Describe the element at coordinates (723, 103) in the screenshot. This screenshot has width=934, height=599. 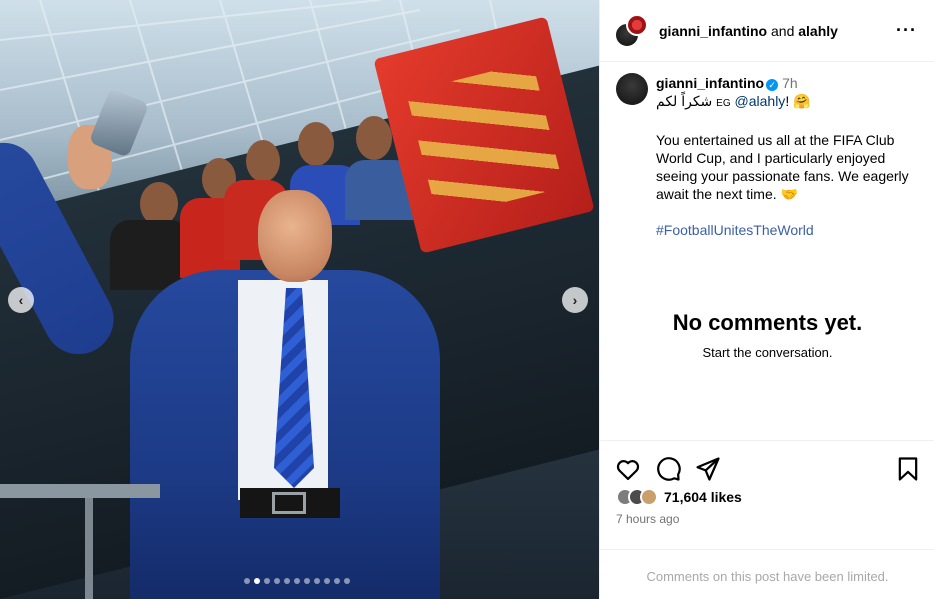
I see `flag-egypt: EG` at that location.